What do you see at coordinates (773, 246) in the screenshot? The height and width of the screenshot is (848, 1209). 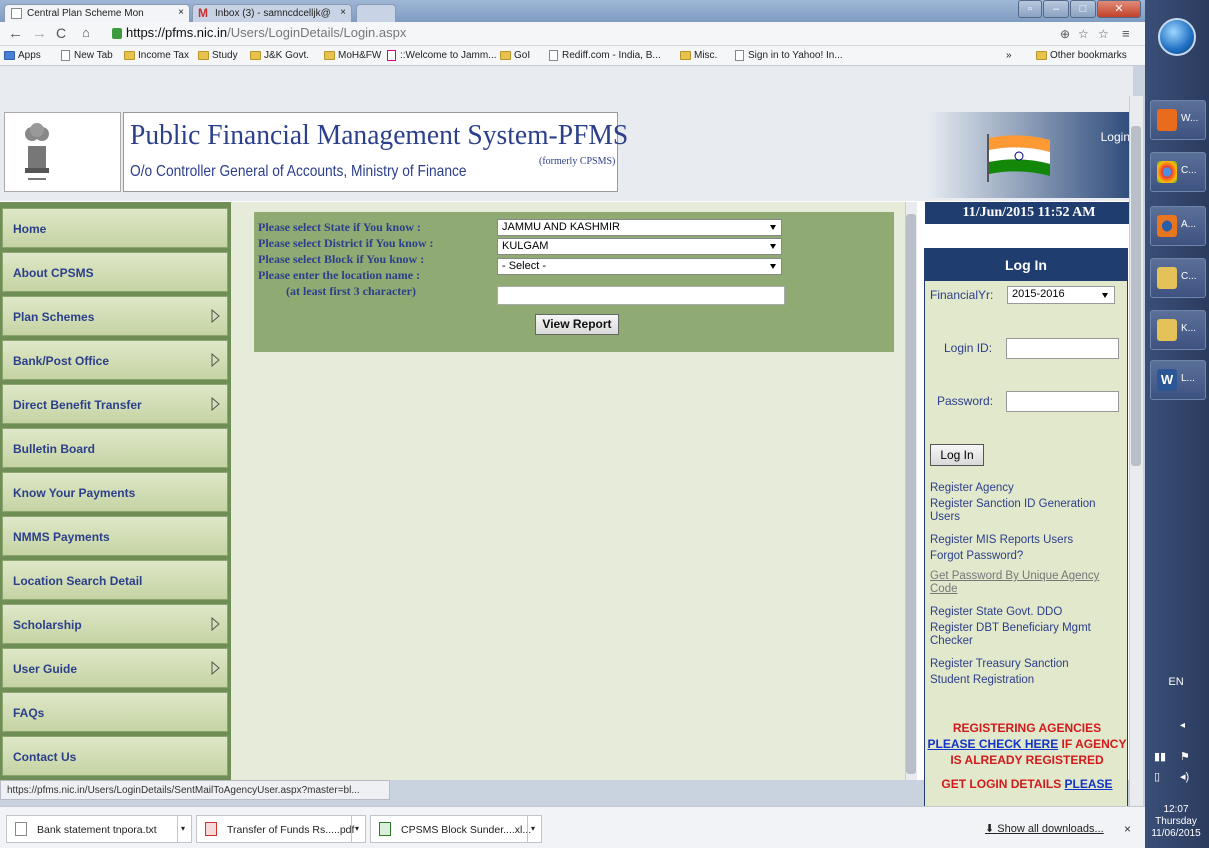 I see `dropdown-arrow-icon` at bounding box center [773, 246].